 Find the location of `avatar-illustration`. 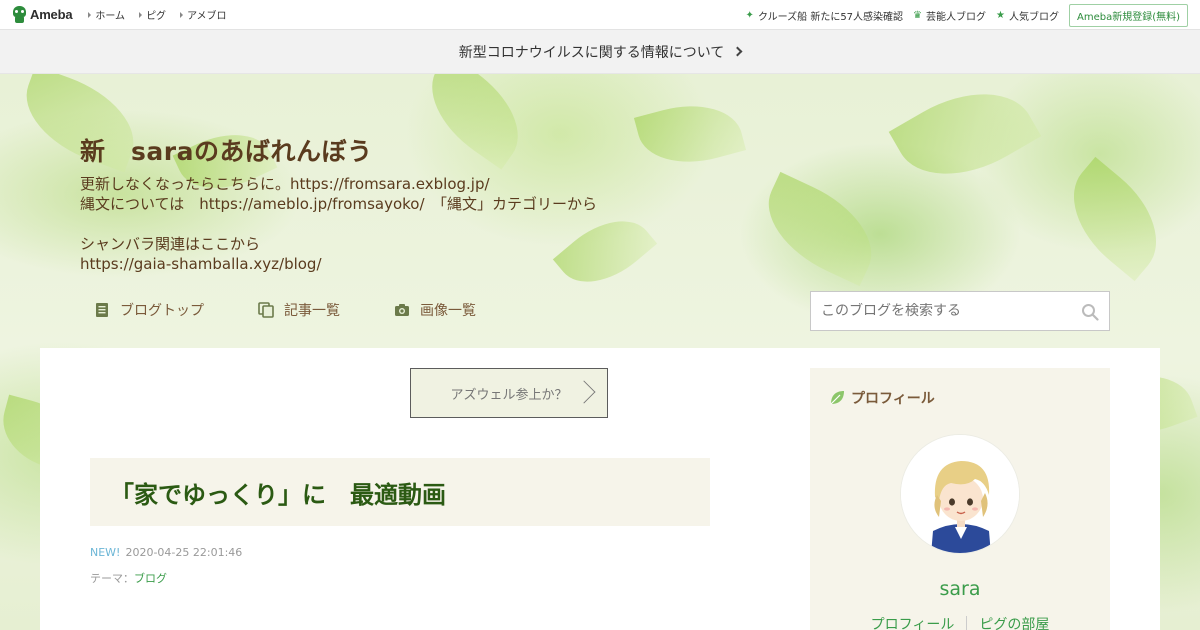

avatar-illustration is located at coordinates (960, 494).